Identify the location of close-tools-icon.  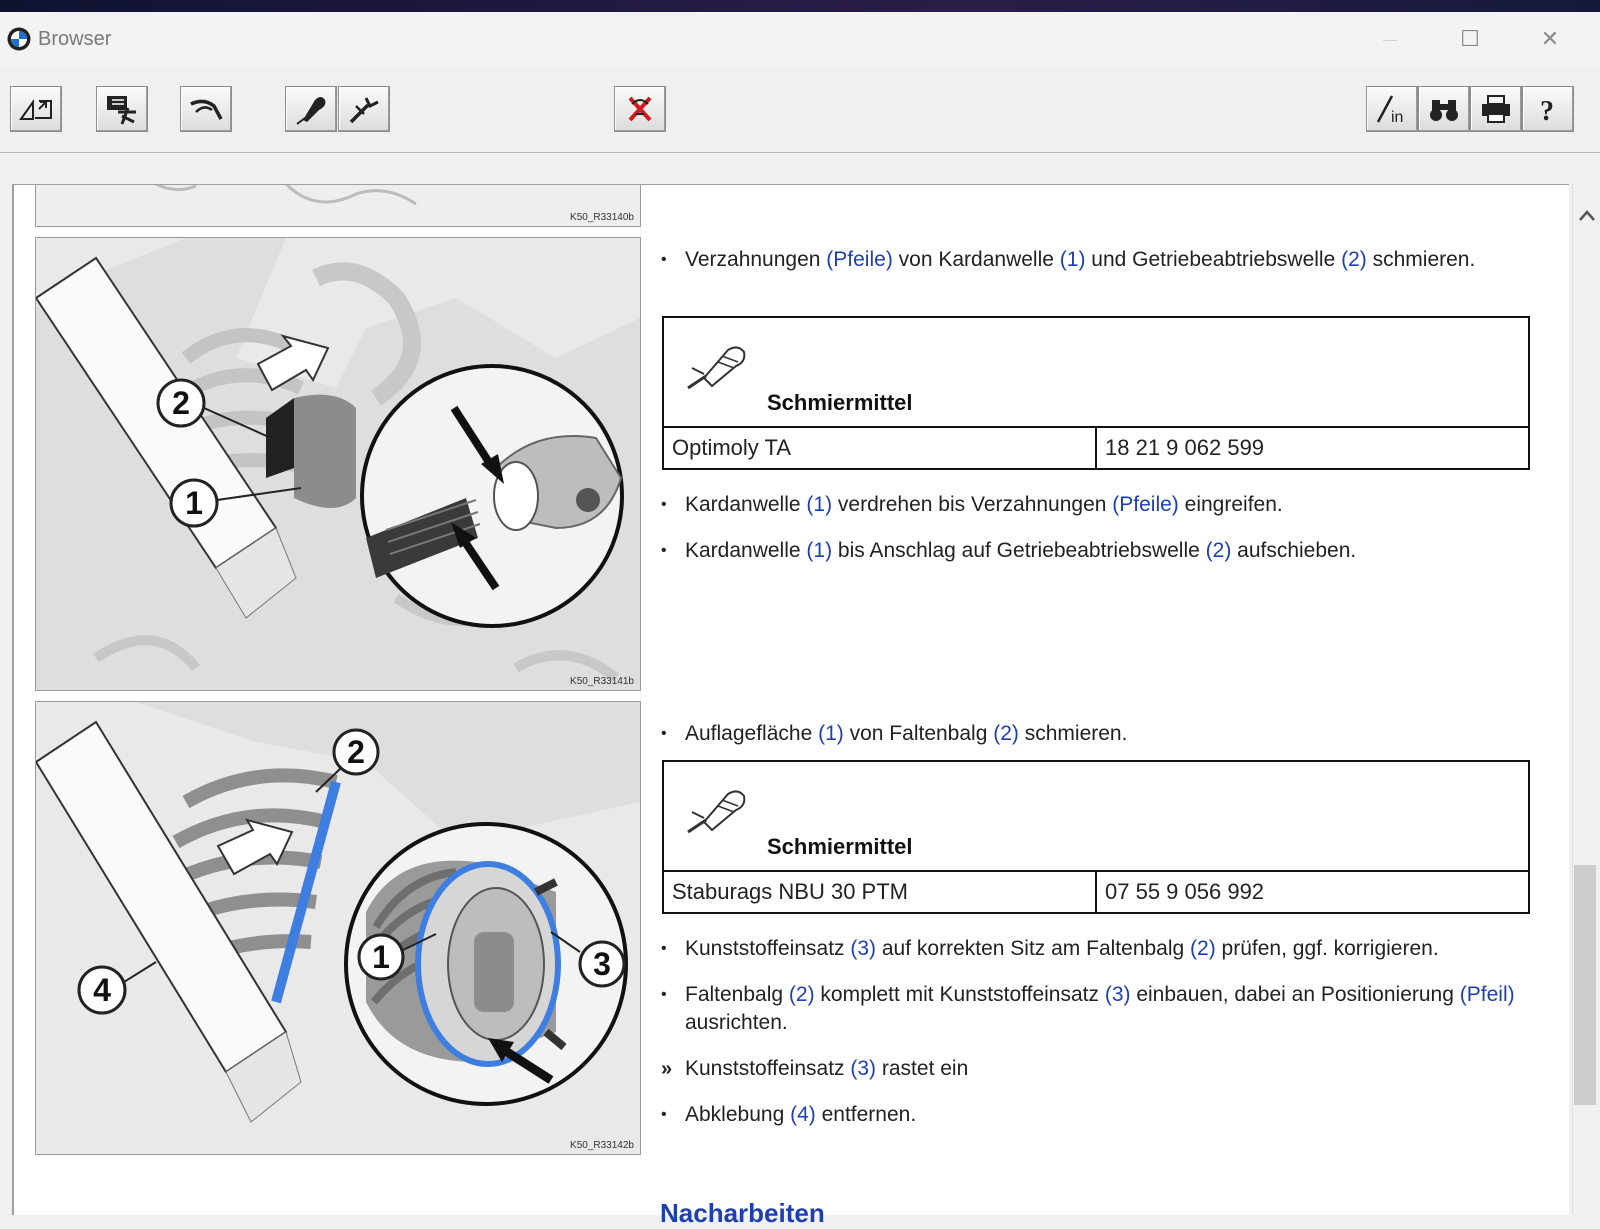
(640, 109).